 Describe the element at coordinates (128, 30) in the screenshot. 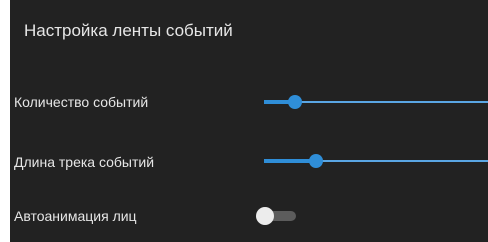

I see `panel-title: Настройка ленты событий` at that location.